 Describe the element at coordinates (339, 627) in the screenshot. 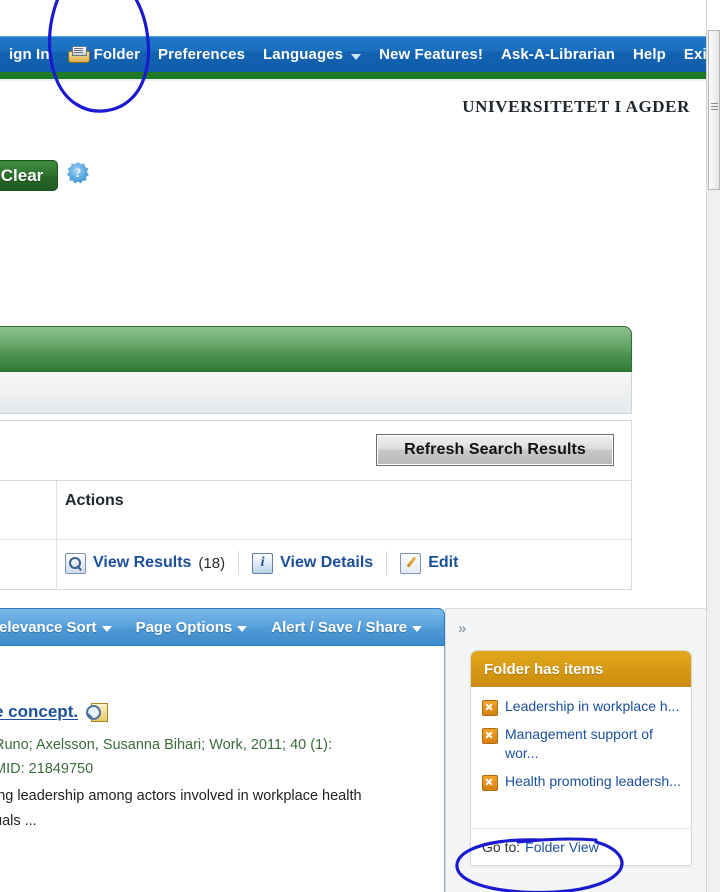

I see `toolbar-alert-save-share-label: Alert / Save / Share` at that location.